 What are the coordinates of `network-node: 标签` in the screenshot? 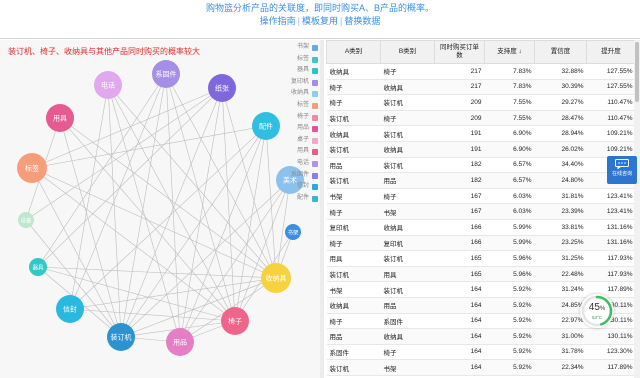 It's located at (32, 168).